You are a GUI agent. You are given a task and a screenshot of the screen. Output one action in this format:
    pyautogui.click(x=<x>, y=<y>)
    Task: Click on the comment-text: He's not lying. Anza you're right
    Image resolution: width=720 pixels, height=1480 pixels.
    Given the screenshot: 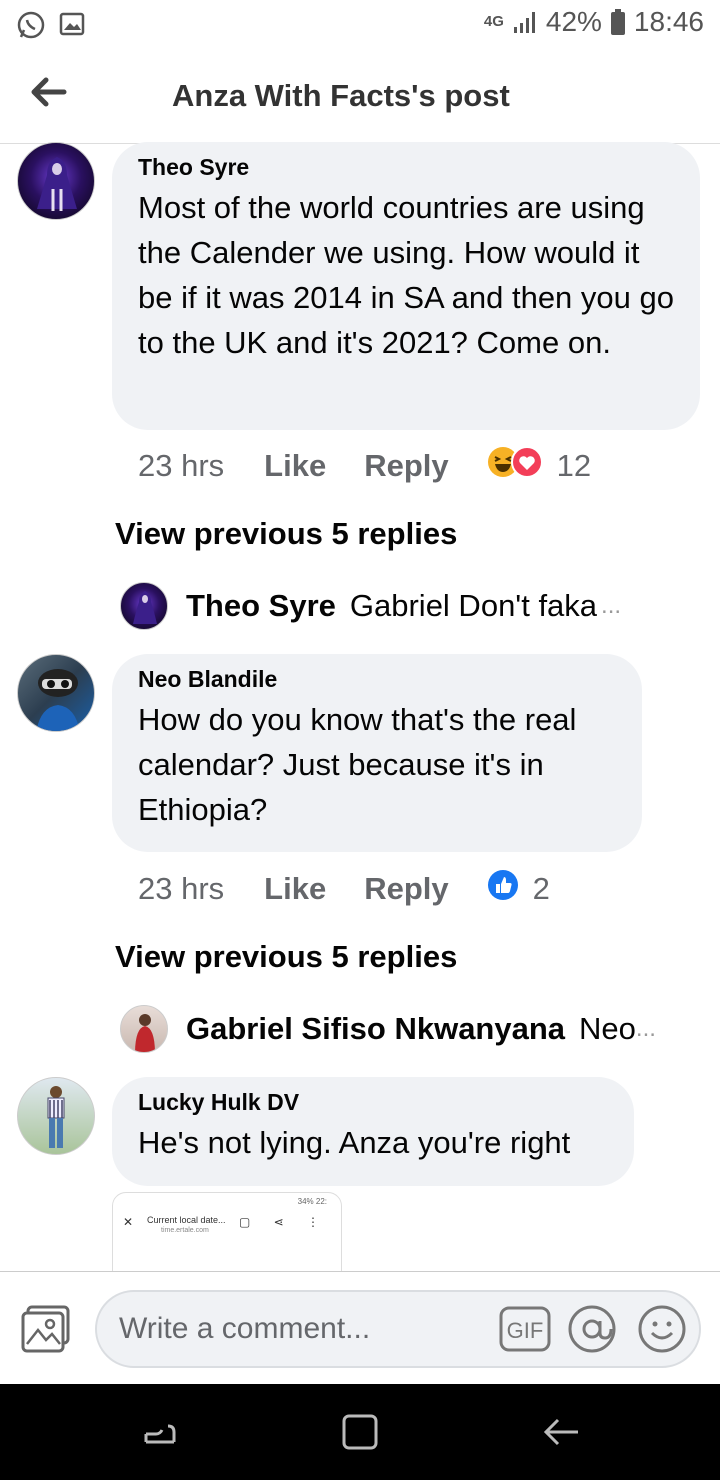 What is the action you would take?
    pyautogui.click(x=354, y=1142)
    